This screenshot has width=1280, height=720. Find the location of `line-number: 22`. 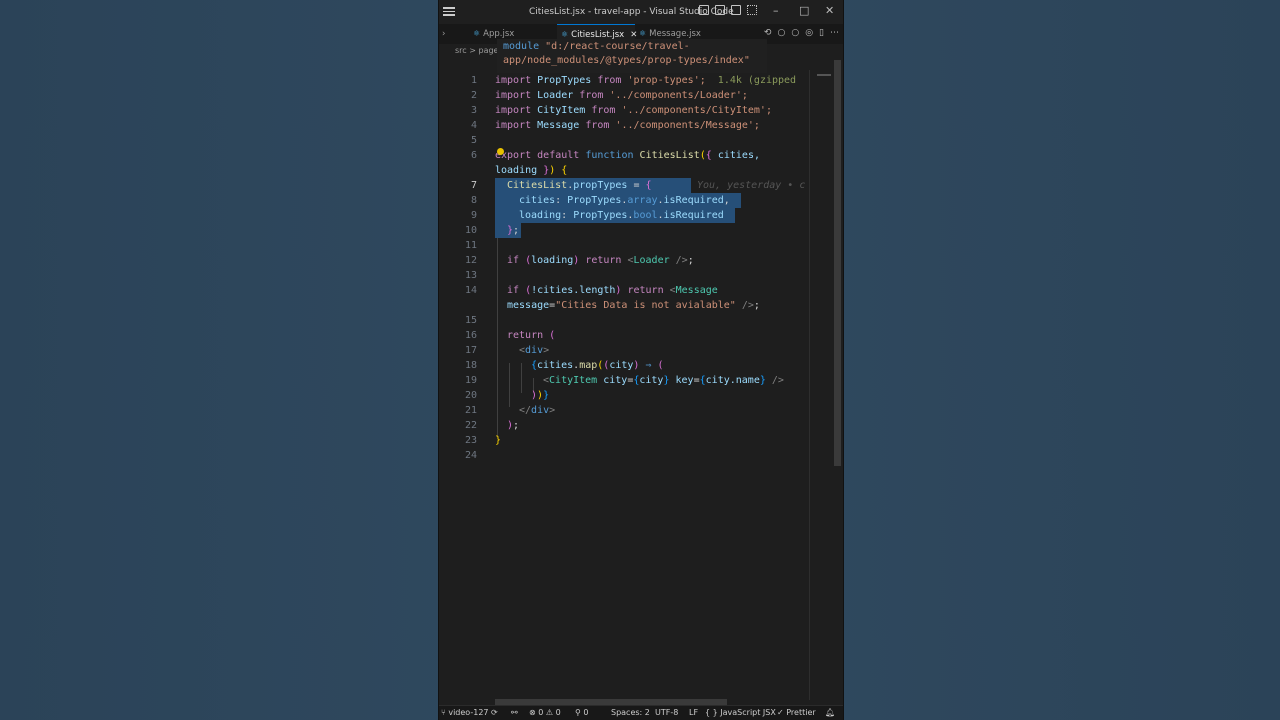

line-number: 22 is located at coordinates (470, 425).